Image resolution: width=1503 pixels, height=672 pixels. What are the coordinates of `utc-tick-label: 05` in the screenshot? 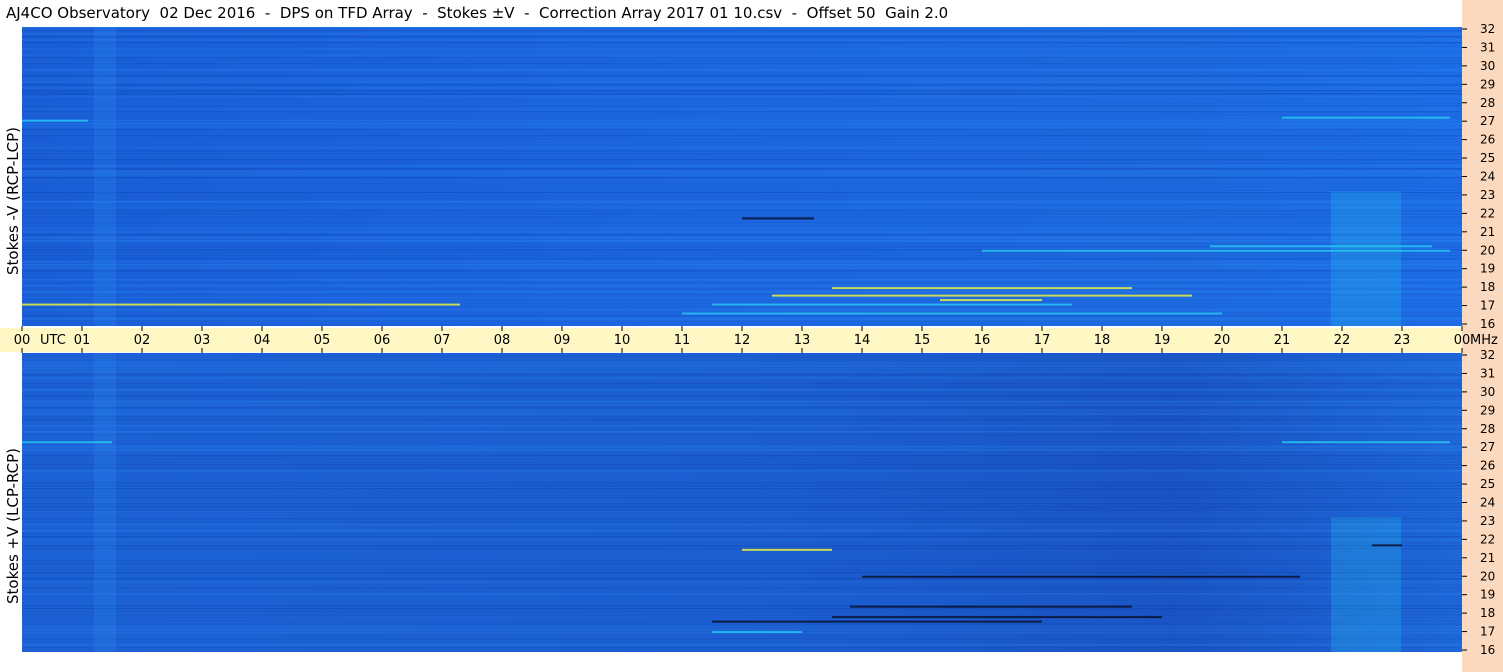 It's located at (322, 340).